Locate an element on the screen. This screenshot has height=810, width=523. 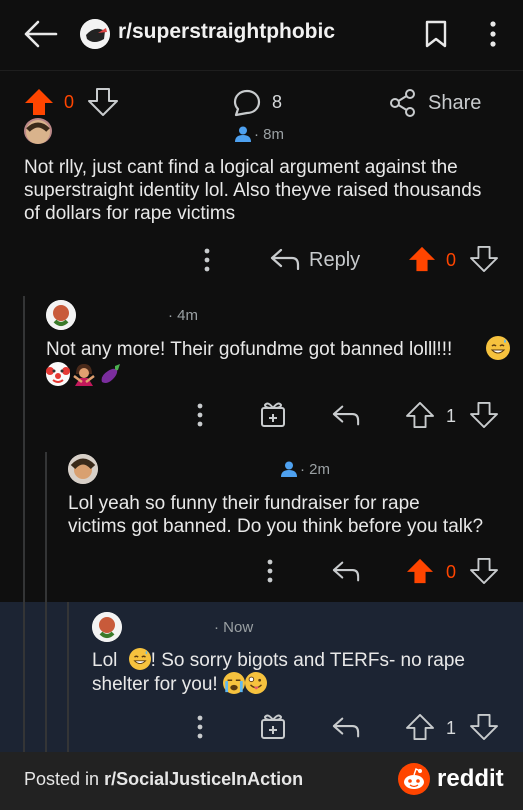
subreddit-title: r/superstraightphobic is located at coordinates (226, 32).